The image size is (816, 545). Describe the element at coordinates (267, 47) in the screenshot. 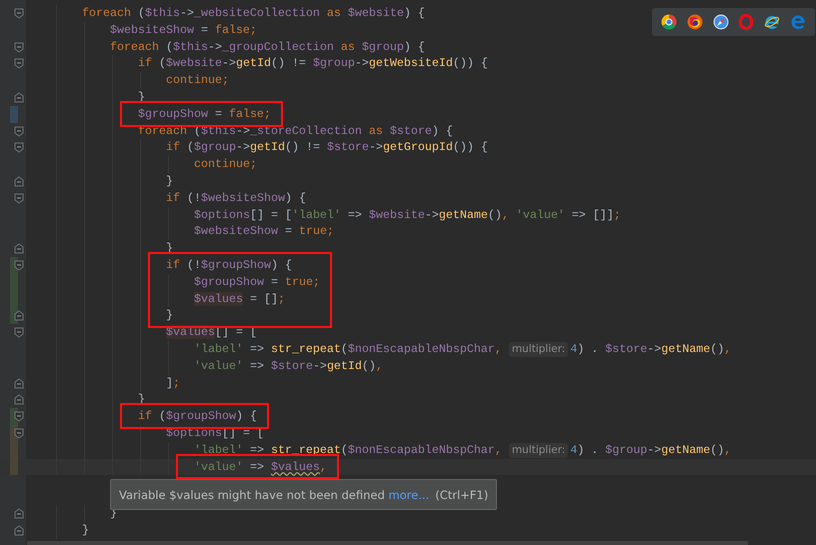

I see `code-text: foreach ($this->_groupCollection as $group) {` at that location.